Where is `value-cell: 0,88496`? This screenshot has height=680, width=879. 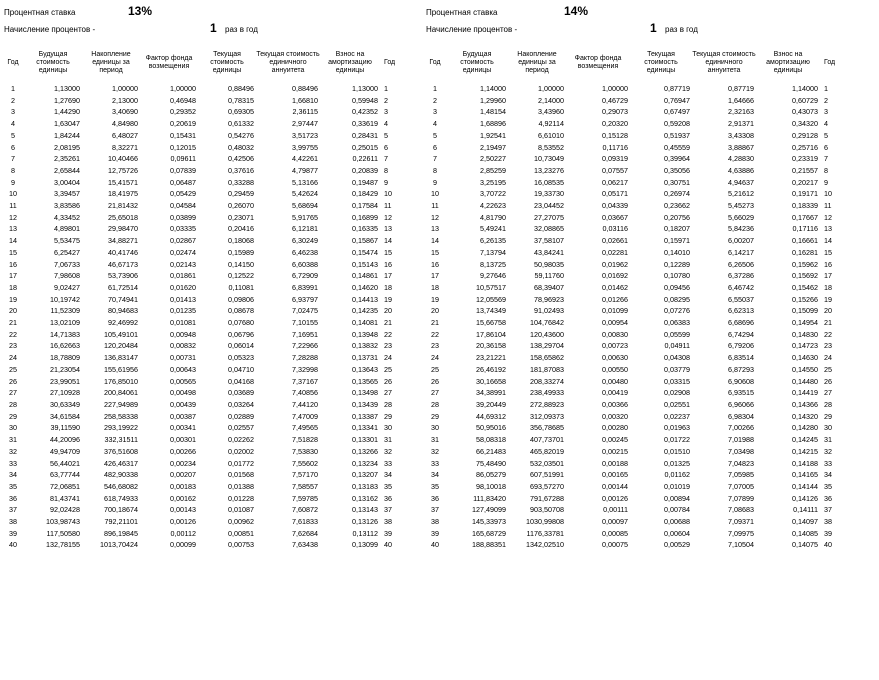 value-cell: 0,88496 is located at coordinates (305, 88).